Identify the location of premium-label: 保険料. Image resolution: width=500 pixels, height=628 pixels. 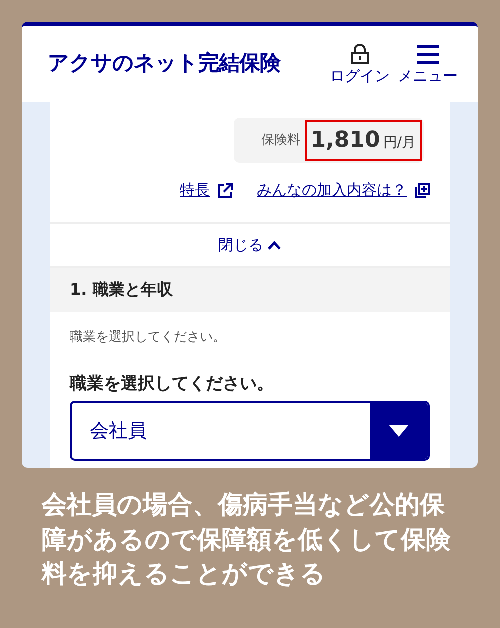
(281, 141).